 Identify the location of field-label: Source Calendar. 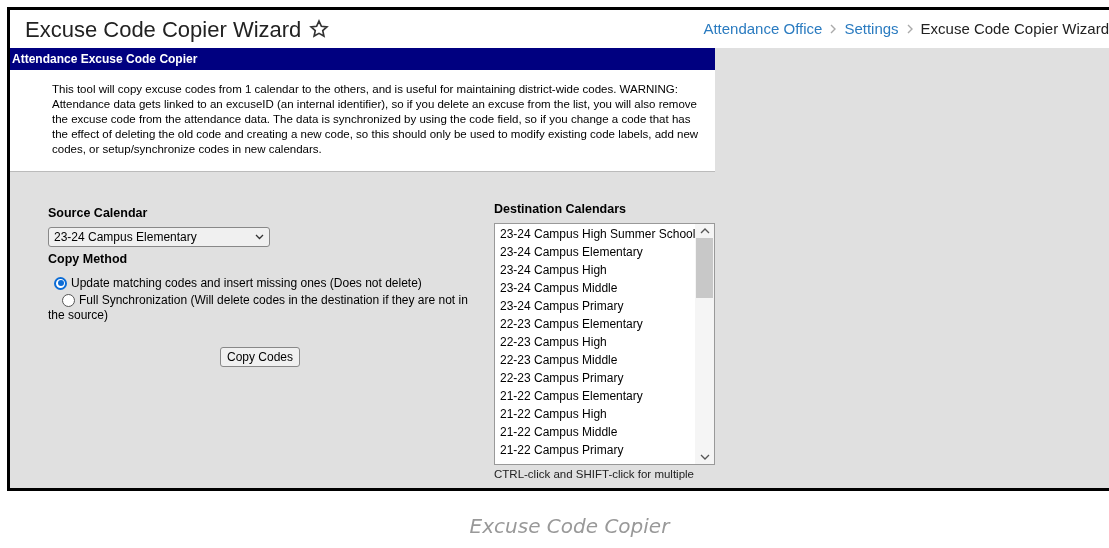
(98, 213).